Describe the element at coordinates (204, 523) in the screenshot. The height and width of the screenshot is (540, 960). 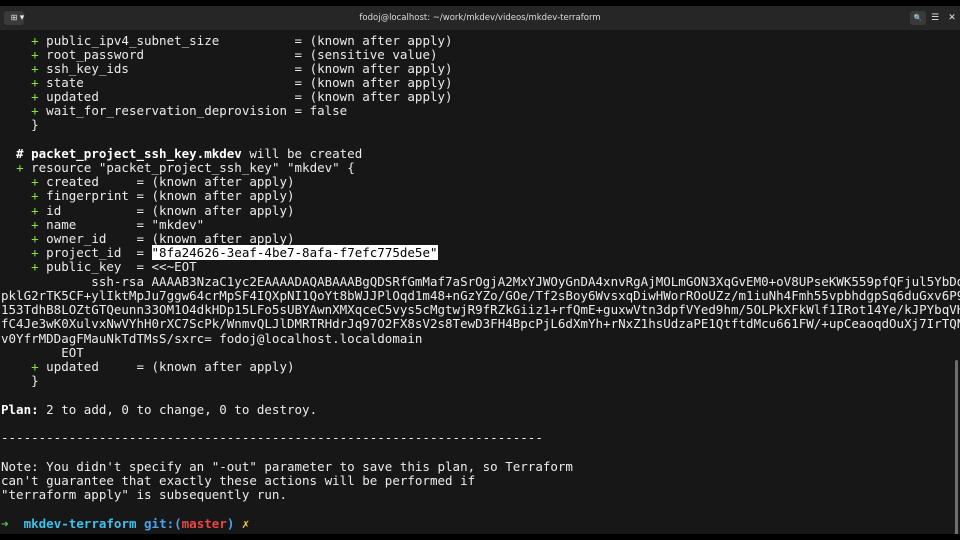
I see `git-branch: master` at that location.